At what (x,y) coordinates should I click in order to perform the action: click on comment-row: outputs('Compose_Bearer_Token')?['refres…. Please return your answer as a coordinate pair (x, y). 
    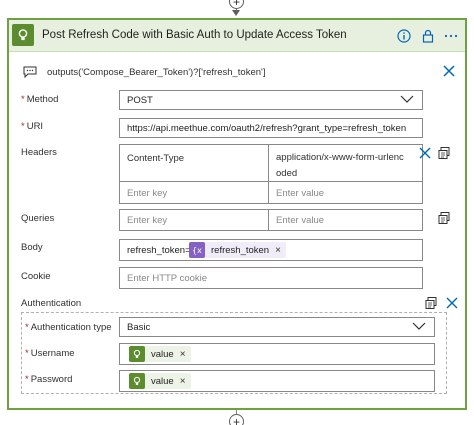
    Looking at the image, I should click on (237, 73).